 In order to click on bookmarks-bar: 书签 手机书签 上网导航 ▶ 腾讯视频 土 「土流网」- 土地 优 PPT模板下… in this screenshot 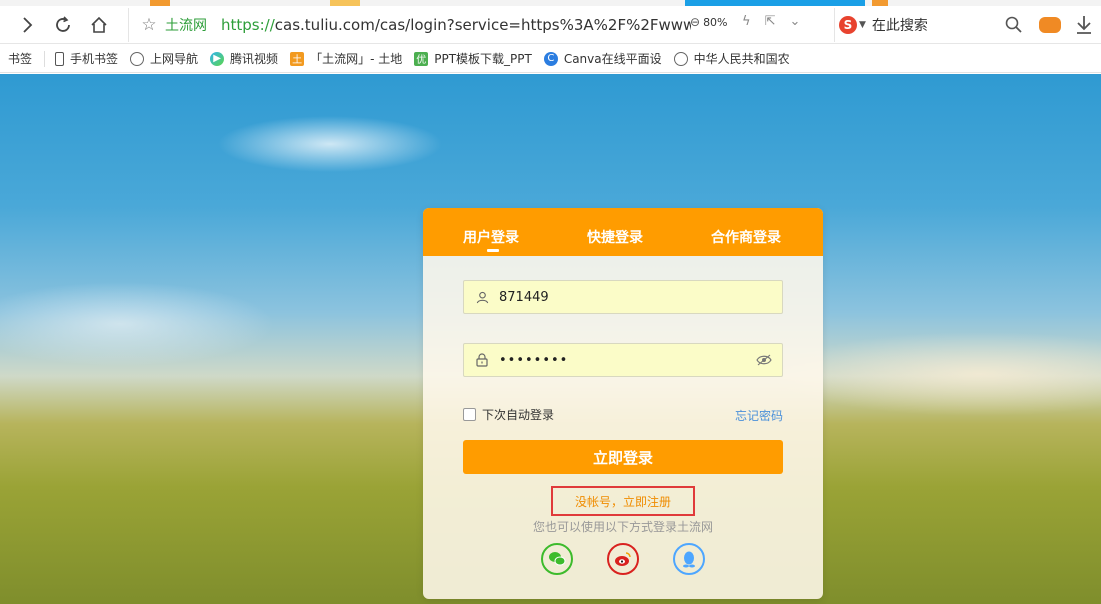, I will do `click(550, 59)`.